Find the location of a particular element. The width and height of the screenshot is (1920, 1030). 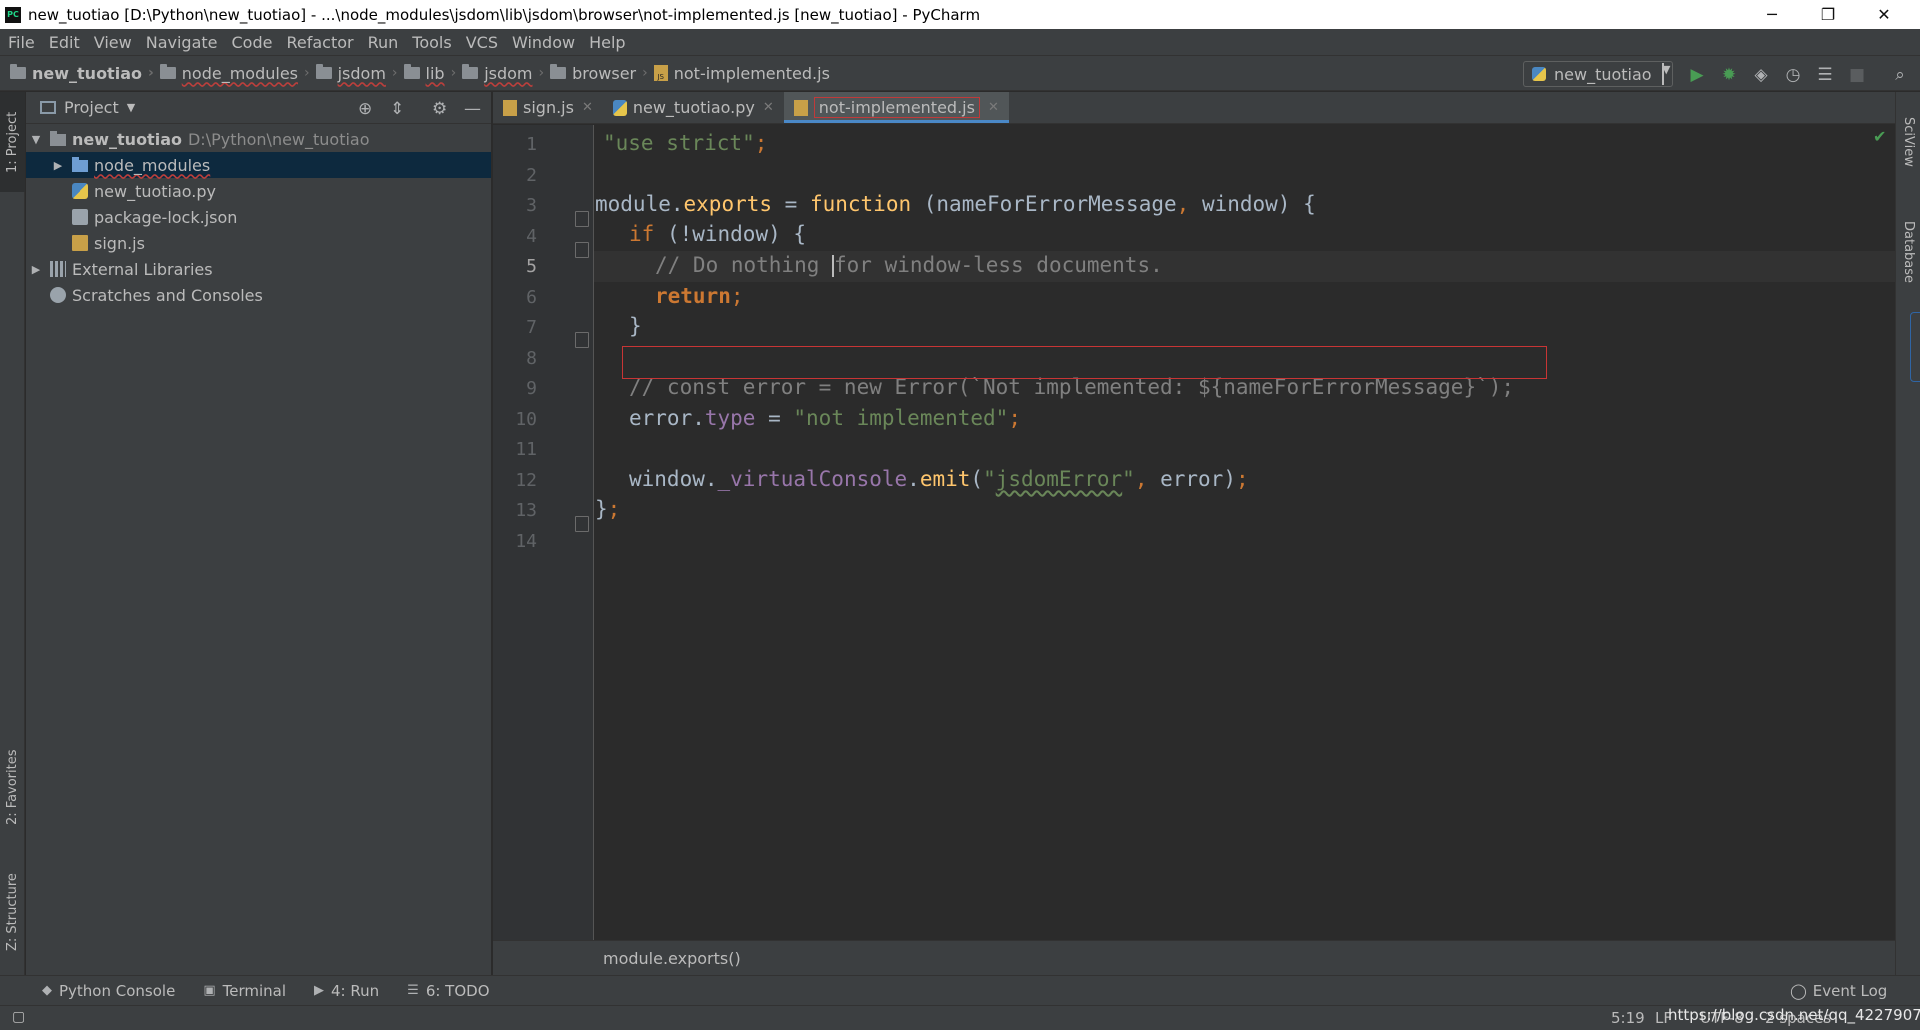

tool-python-console: ◆ Python Console is located at coordinates (108, 991).